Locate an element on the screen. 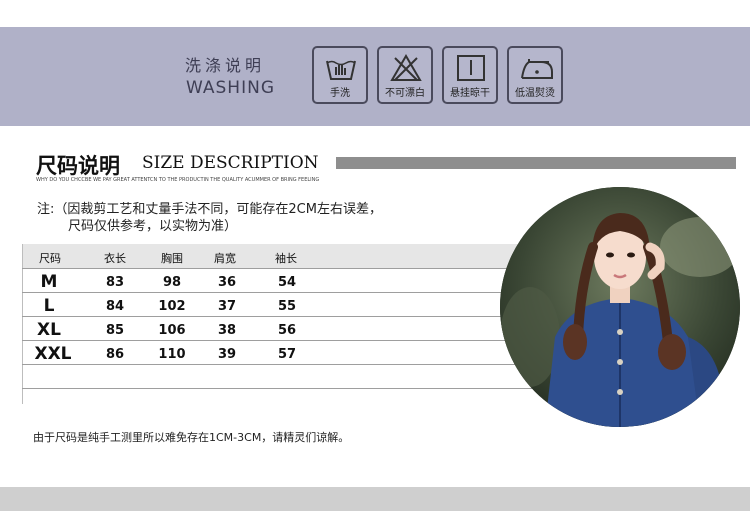 The width and height of the screenshot is (750, 511). washing-title-cn: 洗涤说明 is located at coordinates (225, 65).